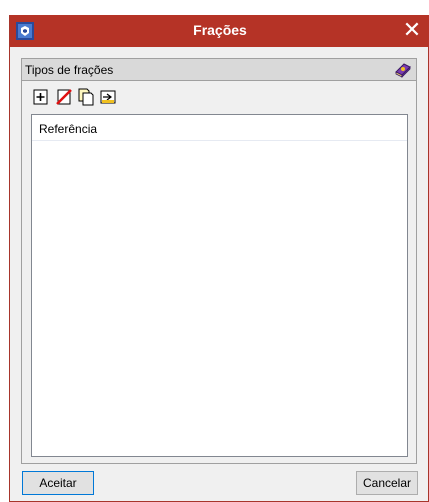  Describe the element at coordinates (58, 483) in the screenshot. I see `accept-button: Aceitar` at that location.